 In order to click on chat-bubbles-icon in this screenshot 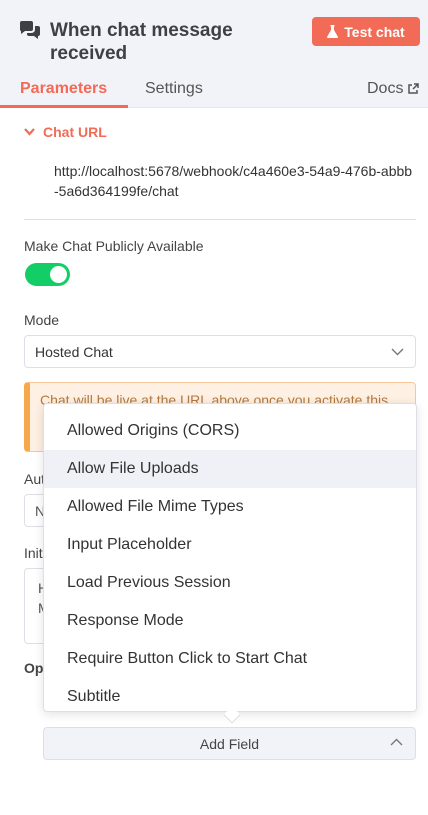, I will do `click(30, 30)`.